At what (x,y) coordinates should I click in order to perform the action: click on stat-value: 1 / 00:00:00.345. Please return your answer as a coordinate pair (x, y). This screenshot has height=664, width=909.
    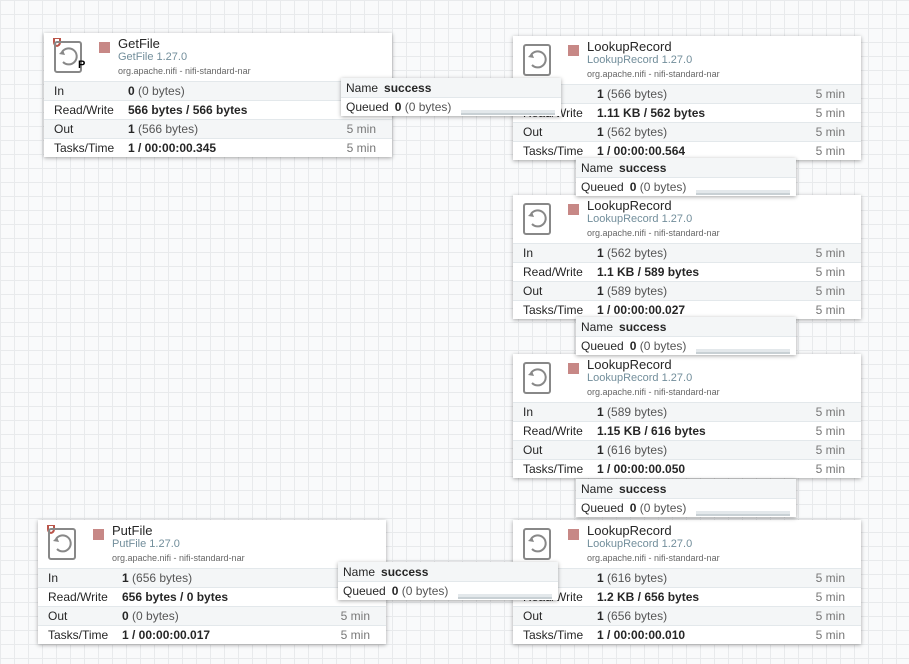
    Looking at the image, I should click on (172, 148).